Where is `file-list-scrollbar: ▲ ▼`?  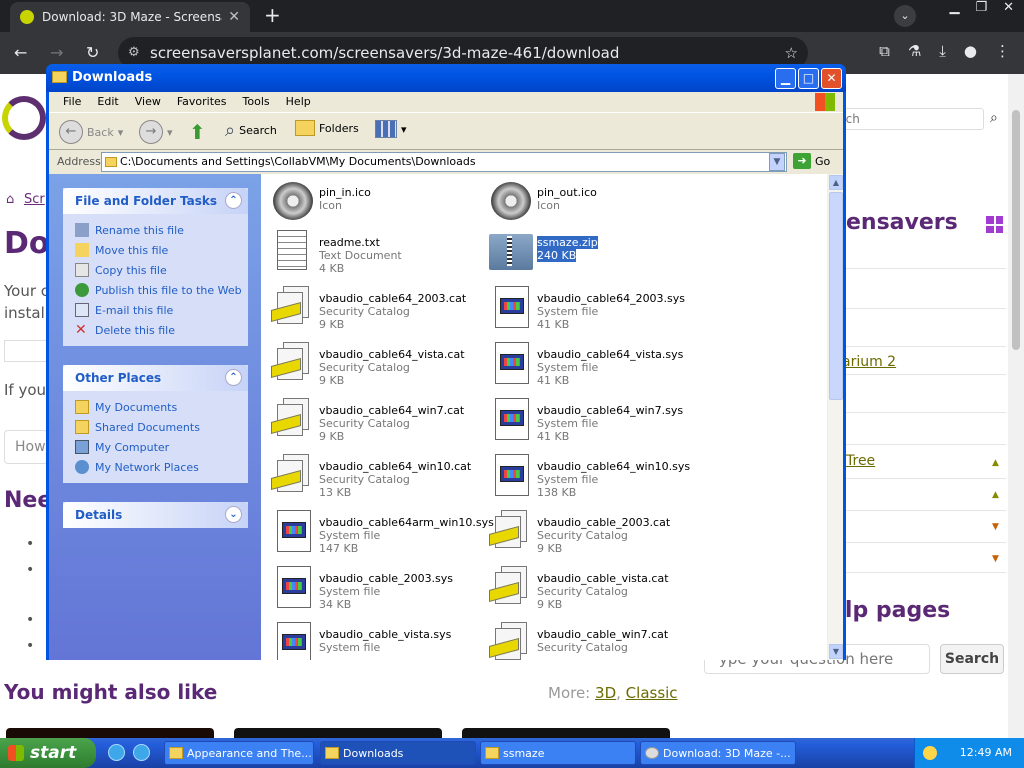
file-list-scrollbar: ▲ ▼ is located at coordinates (835, 417).